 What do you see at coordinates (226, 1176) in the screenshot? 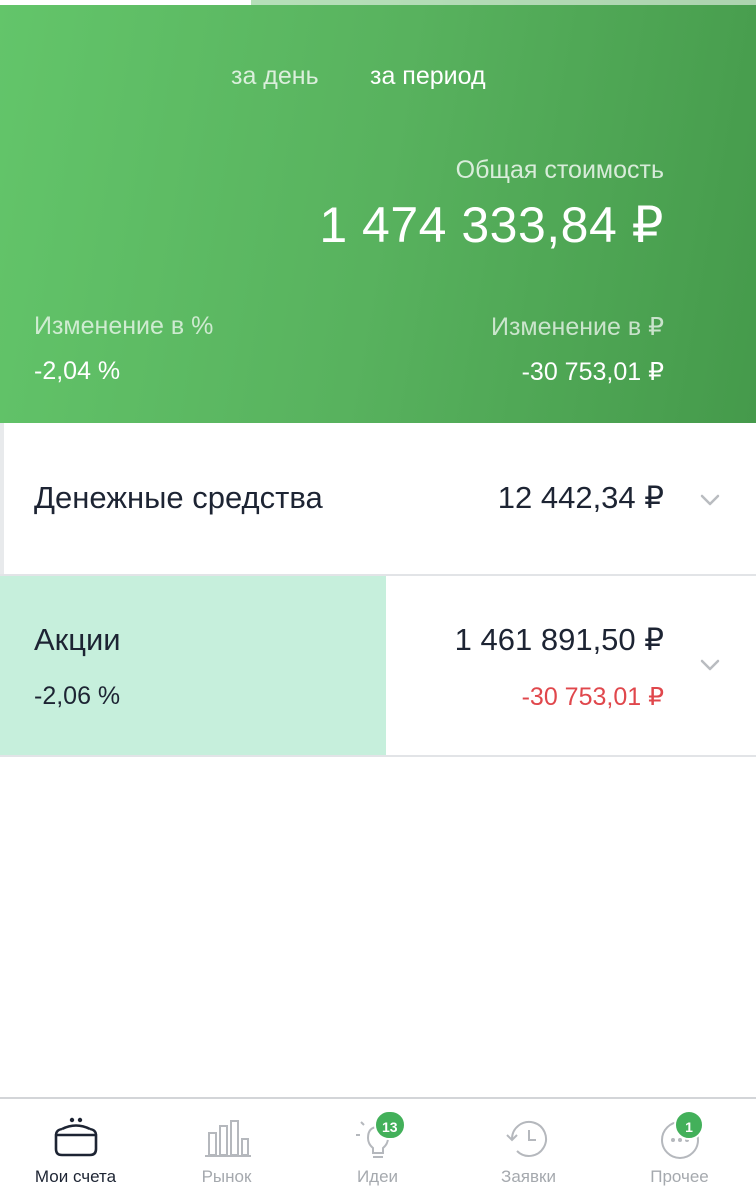
I see `nav-label-market: Рынок` at bounding box center [226, 1176].